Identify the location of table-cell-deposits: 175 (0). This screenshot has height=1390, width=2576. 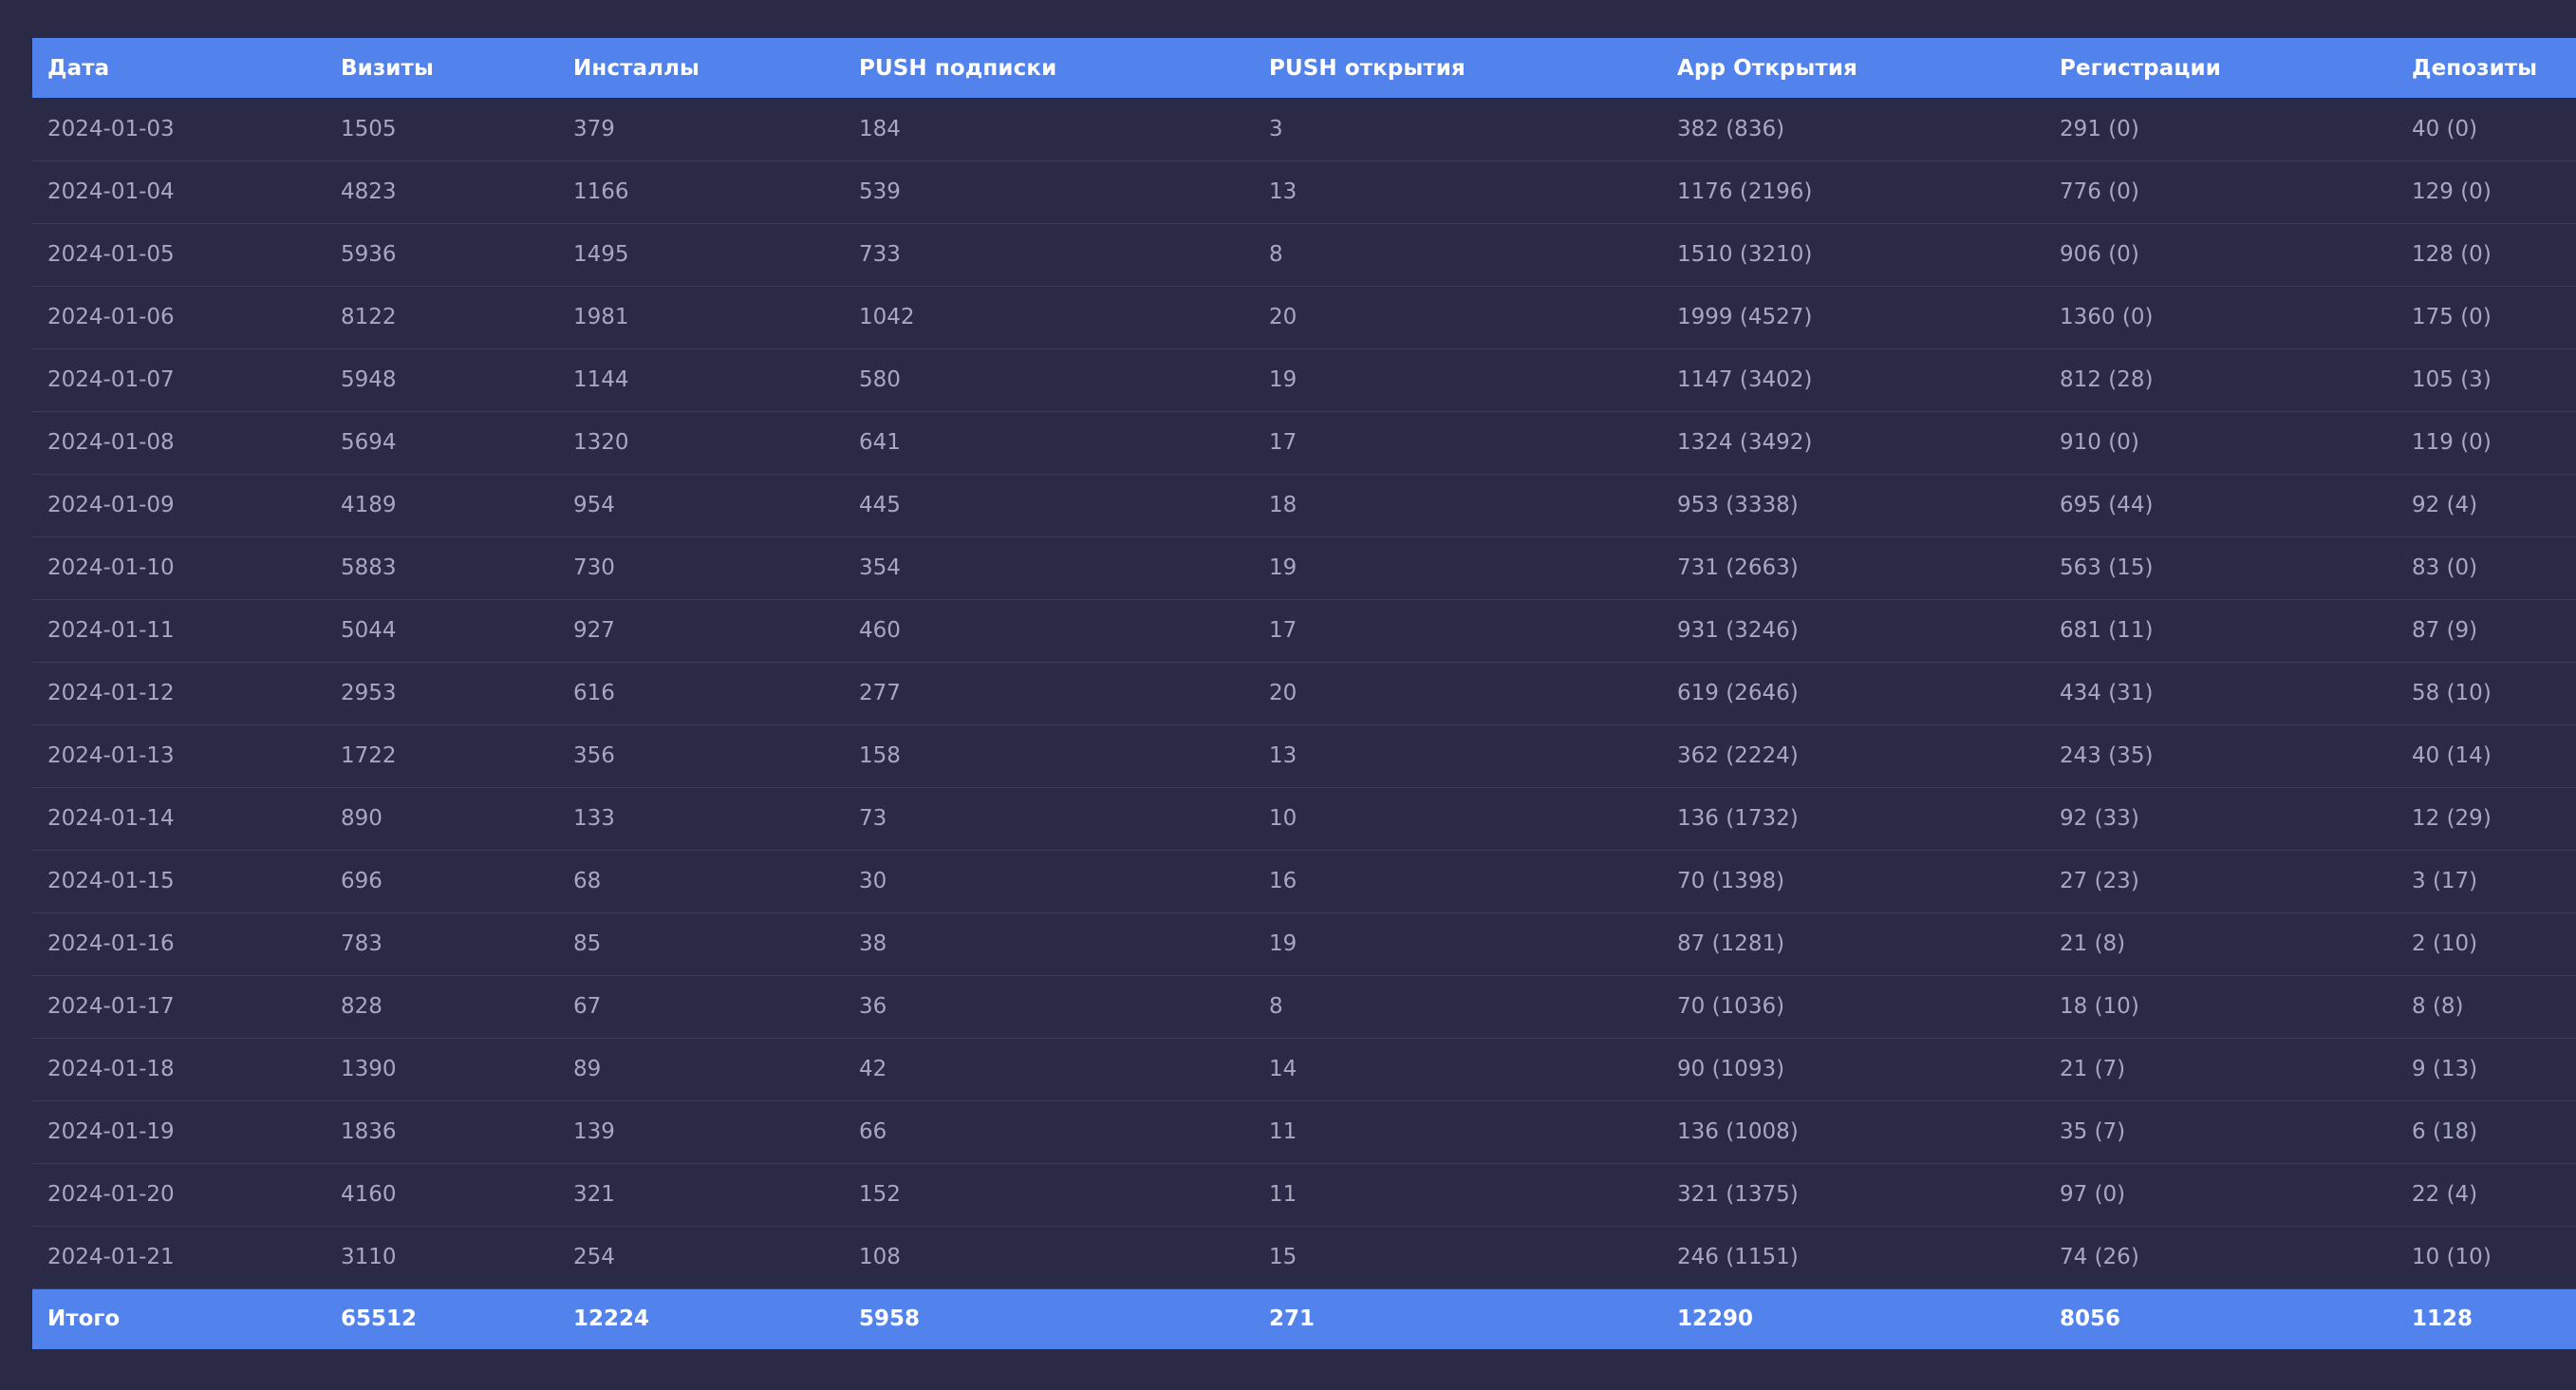
(2452, 317).